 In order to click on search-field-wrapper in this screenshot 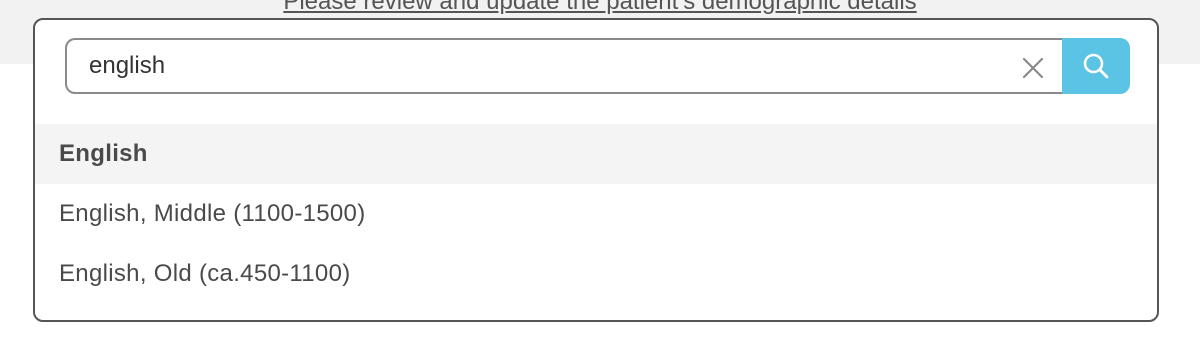, I will do `click(564, 66)`.